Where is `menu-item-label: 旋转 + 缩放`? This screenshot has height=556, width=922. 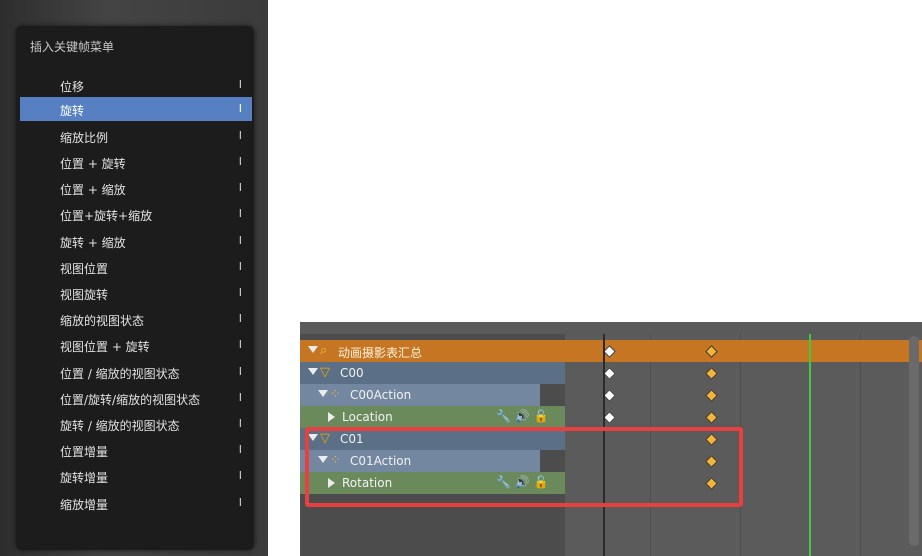
menu-item-label: 旋转 + 缩放 is located at coordinates (93, 243).